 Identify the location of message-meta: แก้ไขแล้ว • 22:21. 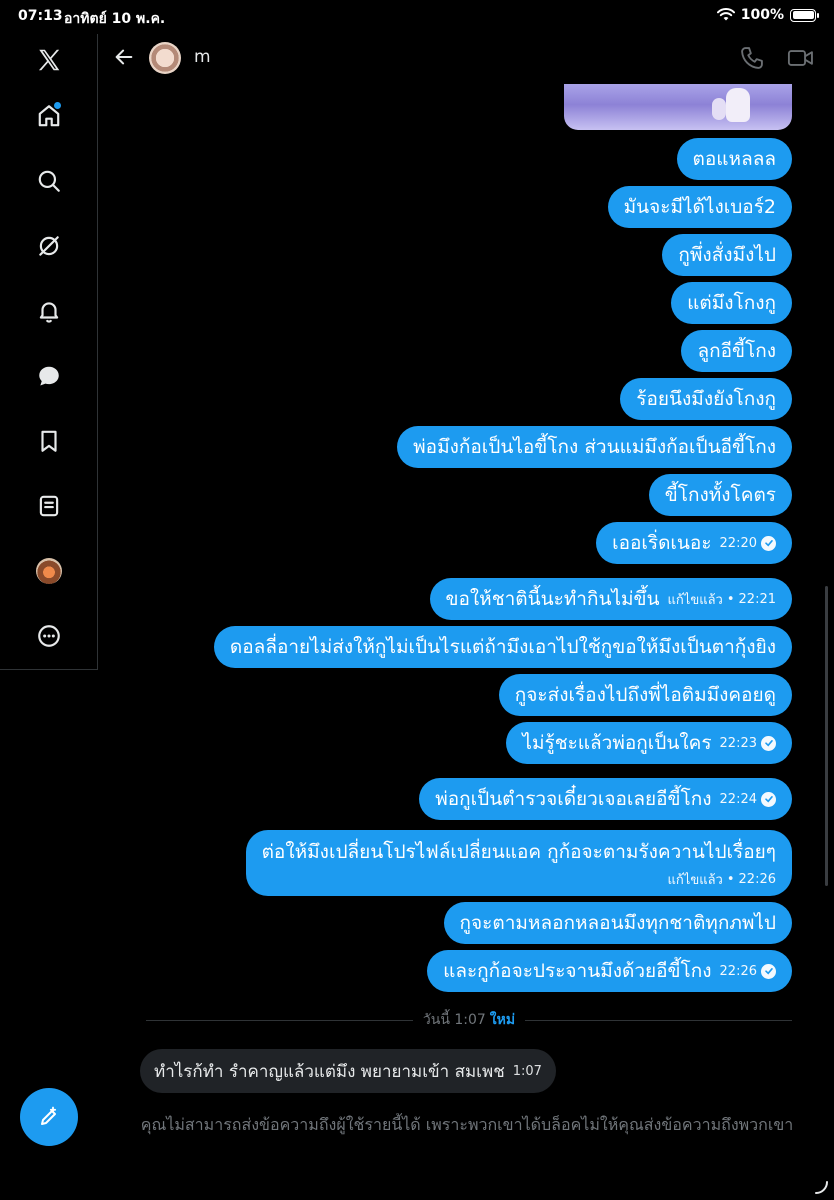
(722, 599).